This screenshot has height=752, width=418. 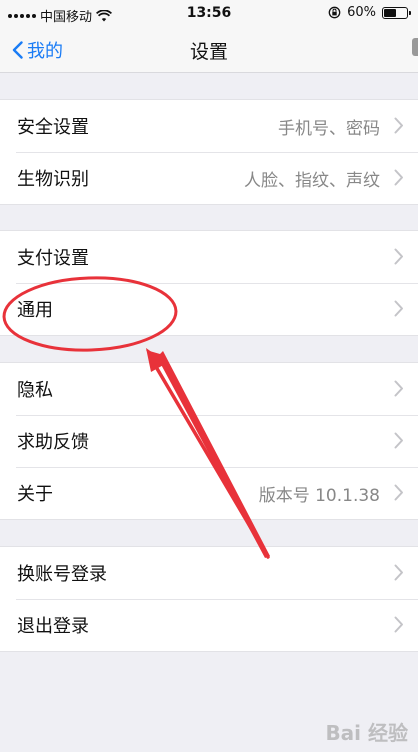 I want to click on row-help-feedback: 求助反馈, so click(x=209, y=441).